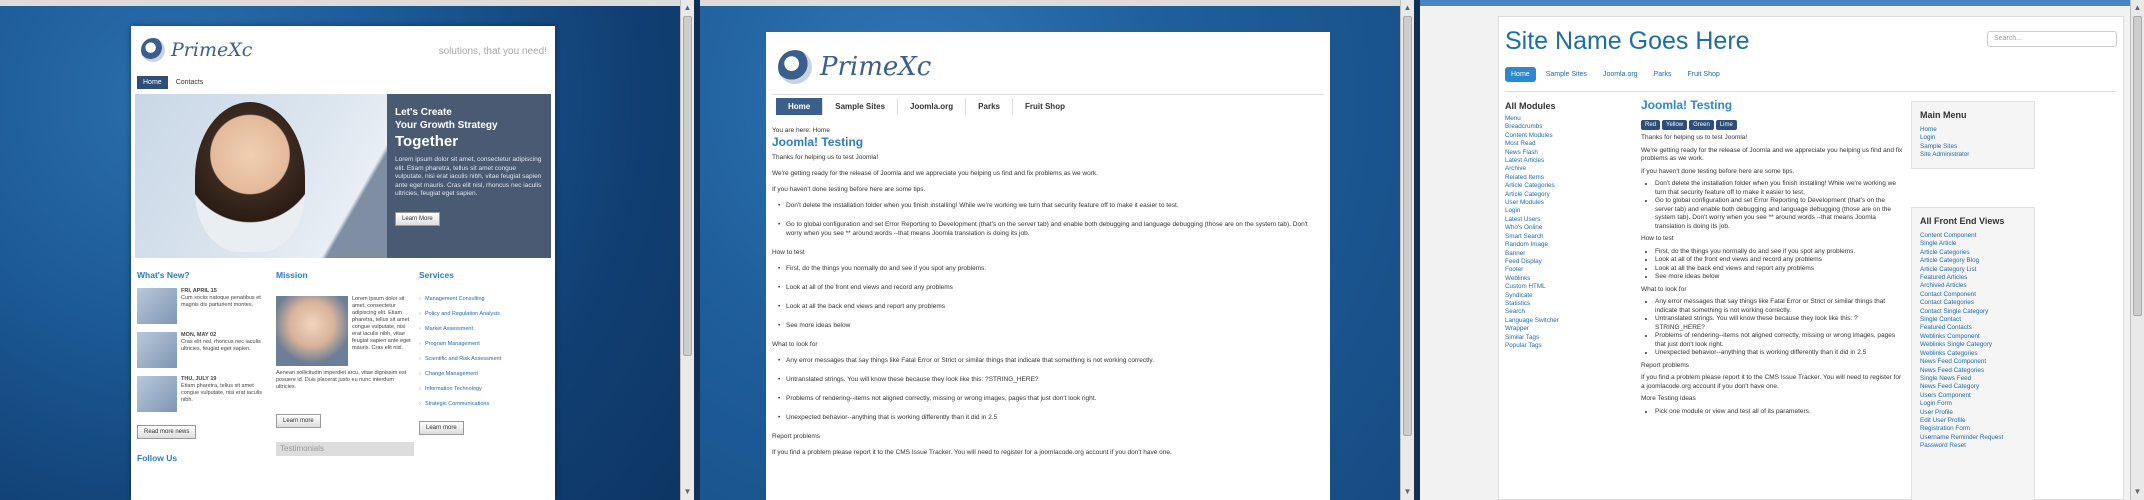 Image resolution: width=2144 pixels, height=500 pixels. What do you see at coordinates (1675, 124) in the screenshot?
I see `tag-badge: Yellow` at bounding box center [1675, 124].